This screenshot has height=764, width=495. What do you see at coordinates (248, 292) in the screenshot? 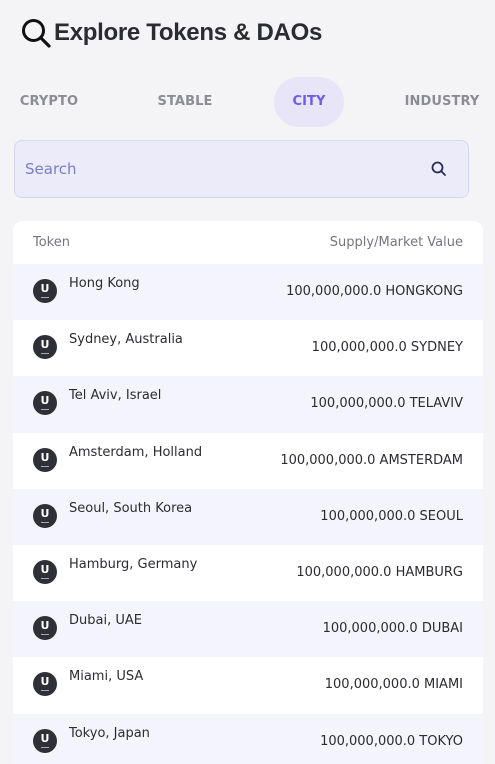
I see `table-row: Hong Kong 100,000,000.0 HONGKONG` at bounding box center [248, 292].